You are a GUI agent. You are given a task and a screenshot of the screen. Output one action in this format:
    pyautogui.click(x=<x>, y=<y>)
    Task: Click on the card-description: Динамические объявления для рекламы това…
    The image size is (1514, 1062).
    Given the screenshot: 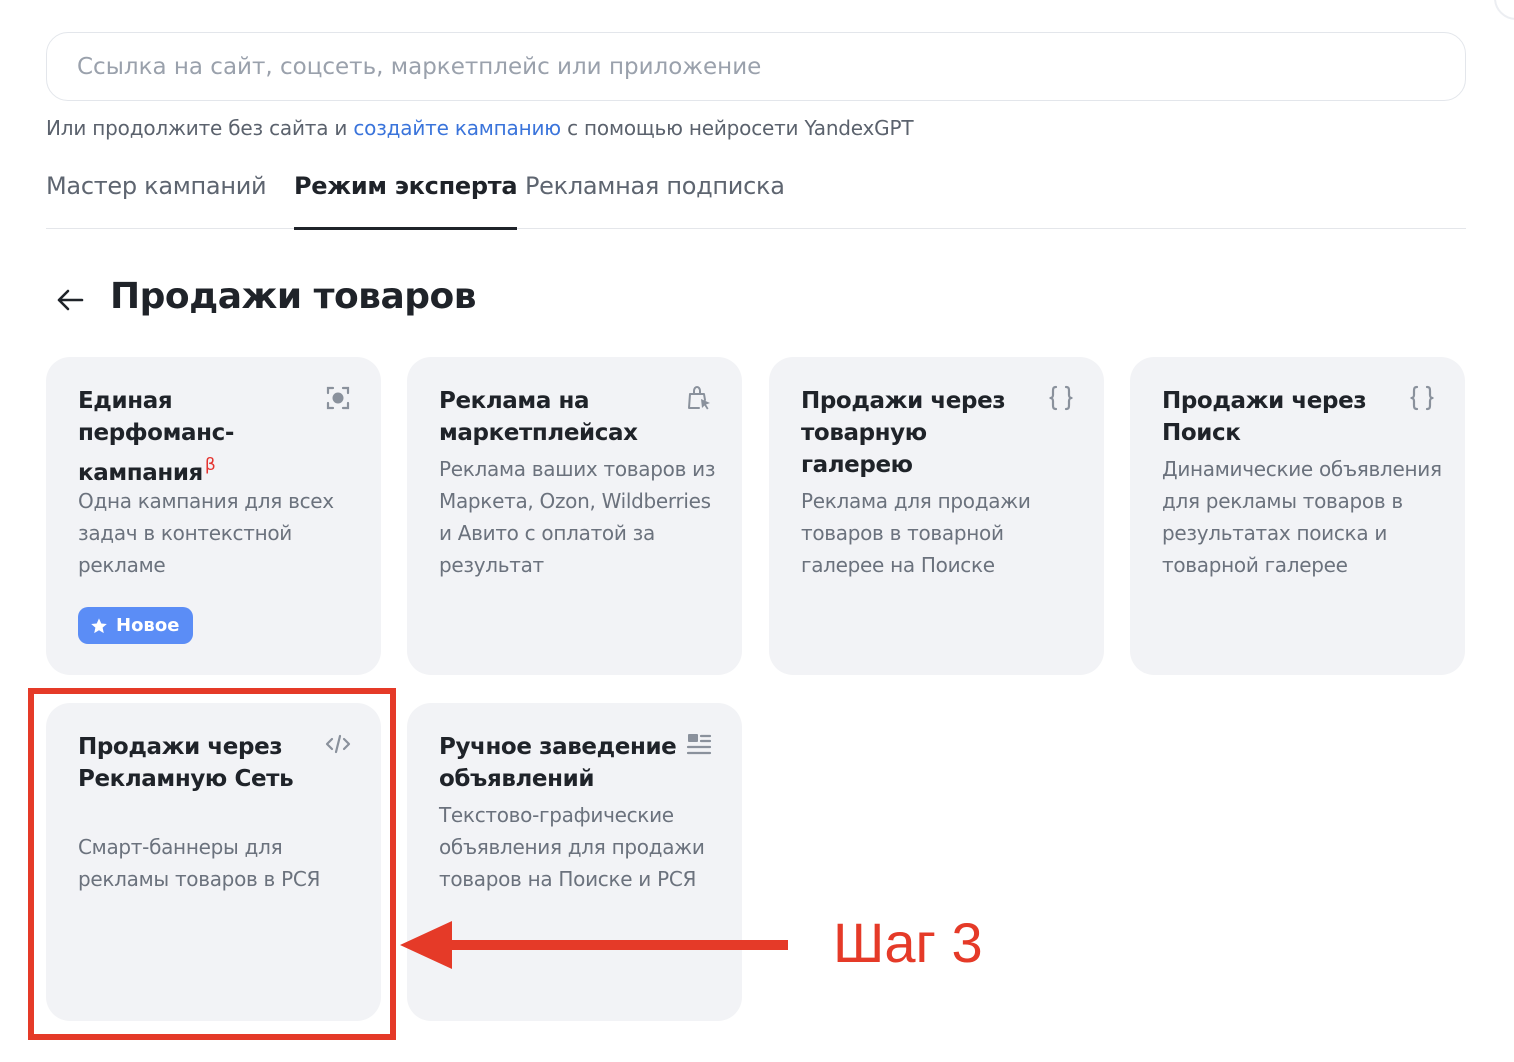 What is the action you would take?
    pyautogui.click(x=1302, y=517)
    